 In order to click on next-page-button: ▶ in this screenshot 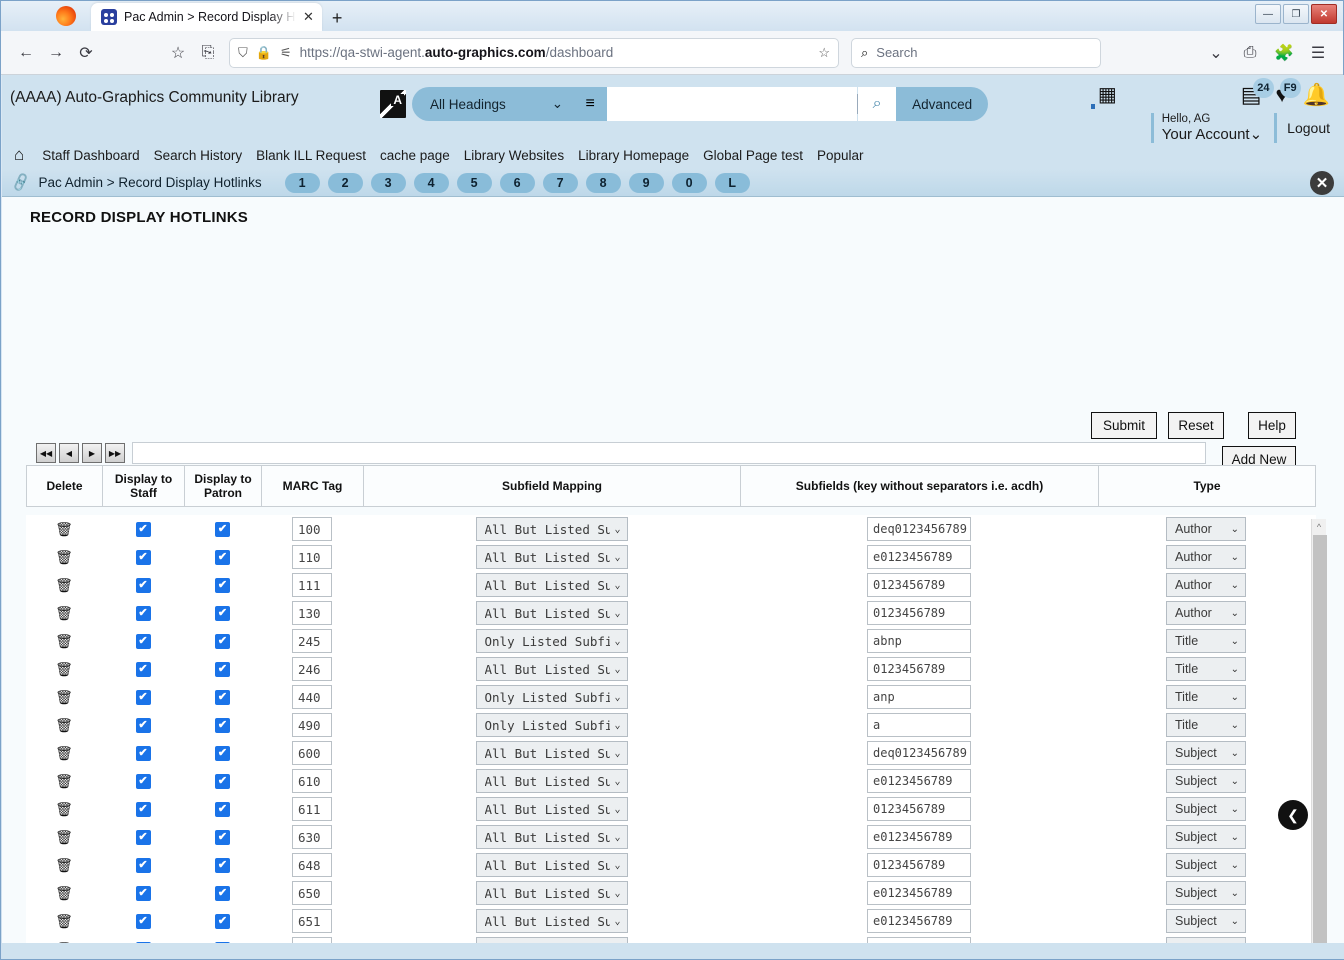, I will do `click(92, 453)`.